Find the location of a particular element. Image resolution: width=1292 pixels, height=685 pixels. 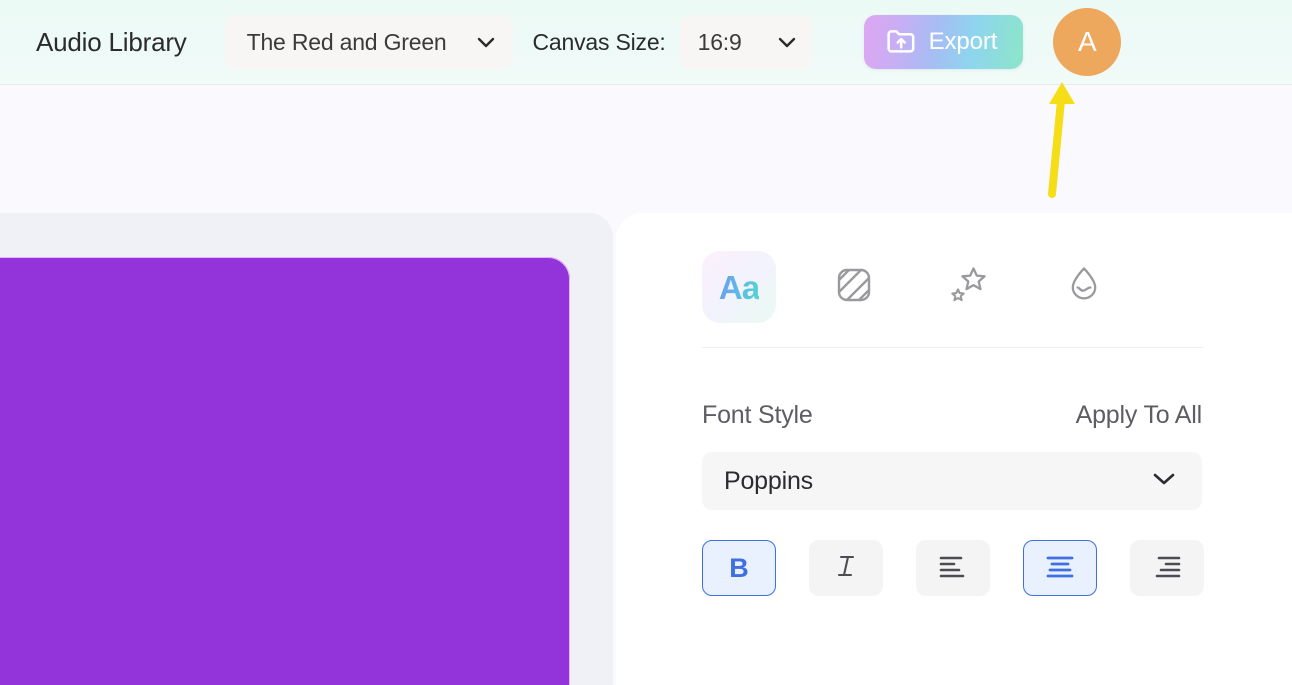

italic-icon is located at coordinates (846, 568).